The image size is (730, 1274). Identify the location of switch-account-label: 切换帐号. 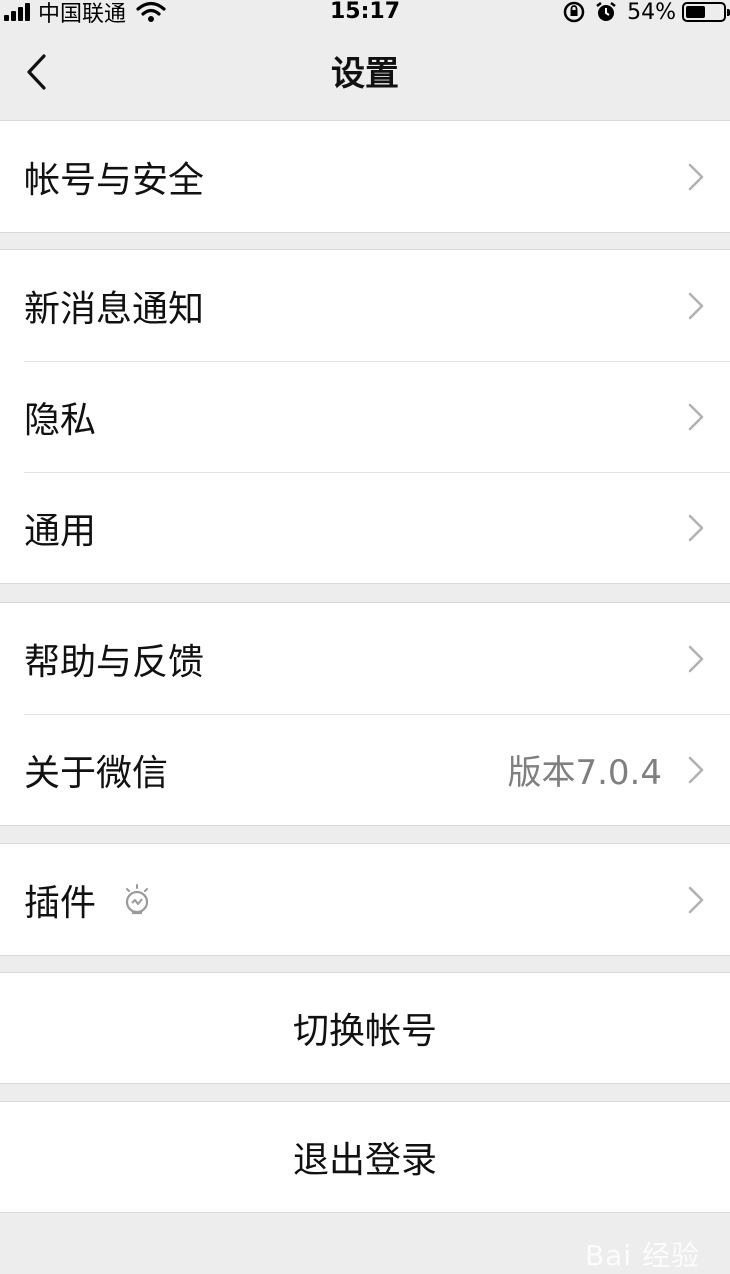
(364, 1031).